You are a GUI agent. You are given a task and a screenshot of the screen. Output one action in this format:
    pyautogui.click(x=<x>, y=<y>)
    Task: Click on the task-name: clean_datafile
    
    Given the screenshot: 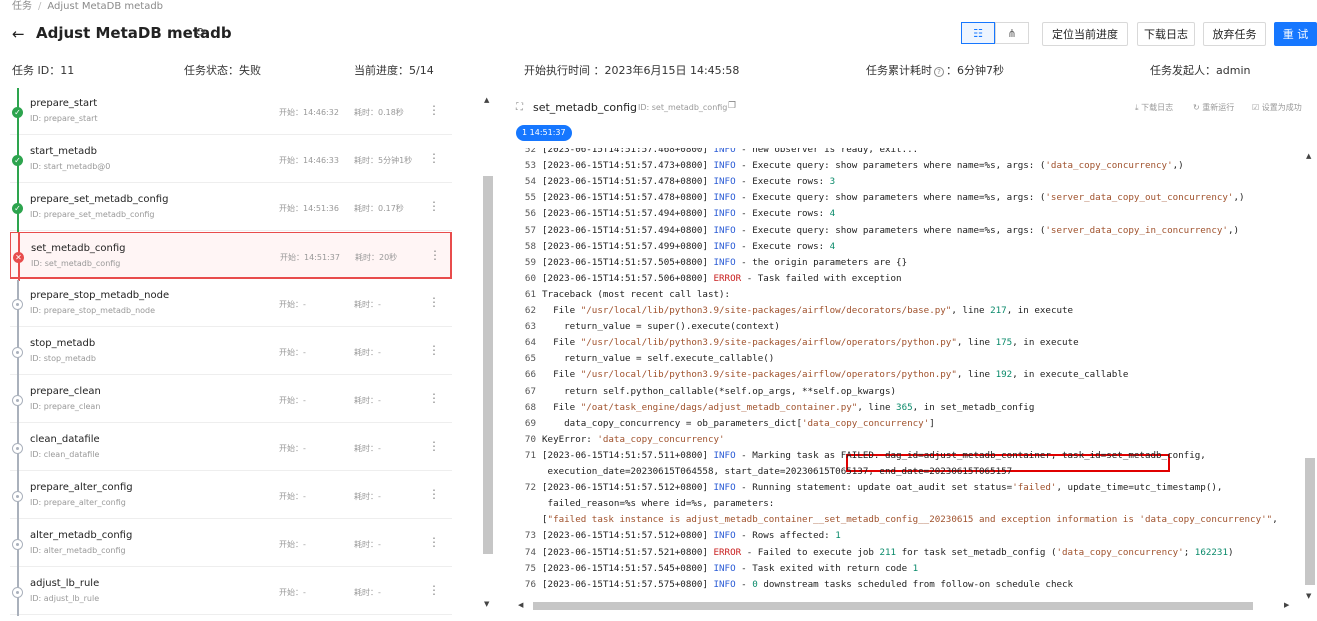 What is the action you would take?
    pyautogui.click(x=65, y=439)
    